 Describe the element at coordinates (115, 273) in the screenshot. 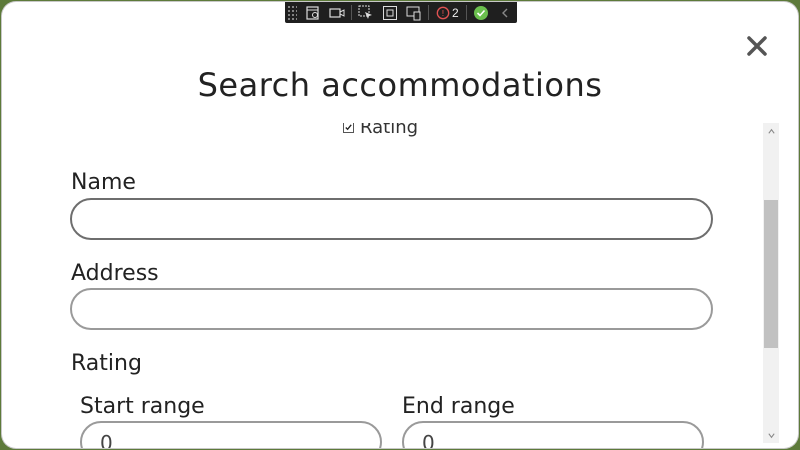

I see `address-label: Address` at that location.